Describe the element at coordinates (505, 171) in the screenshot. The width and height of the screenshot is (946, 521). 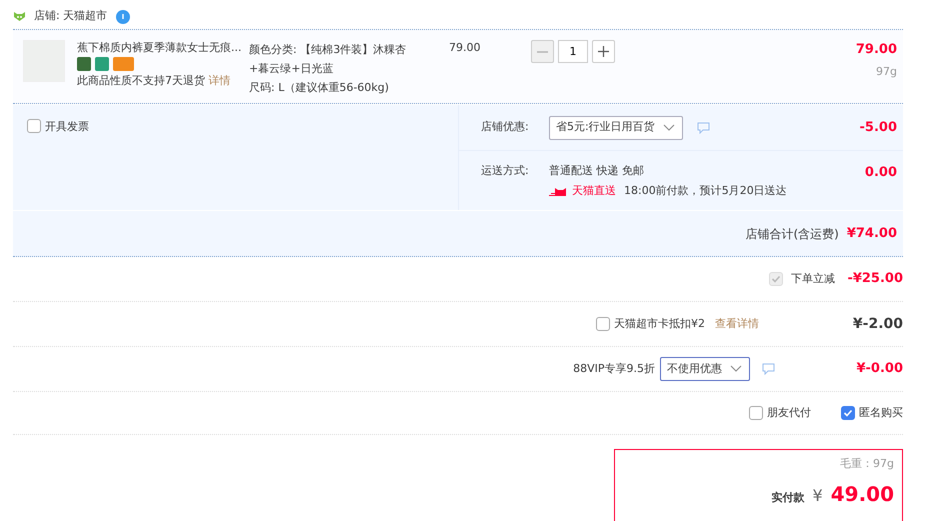
I see `shipping-label: 运送方式:` at that location.